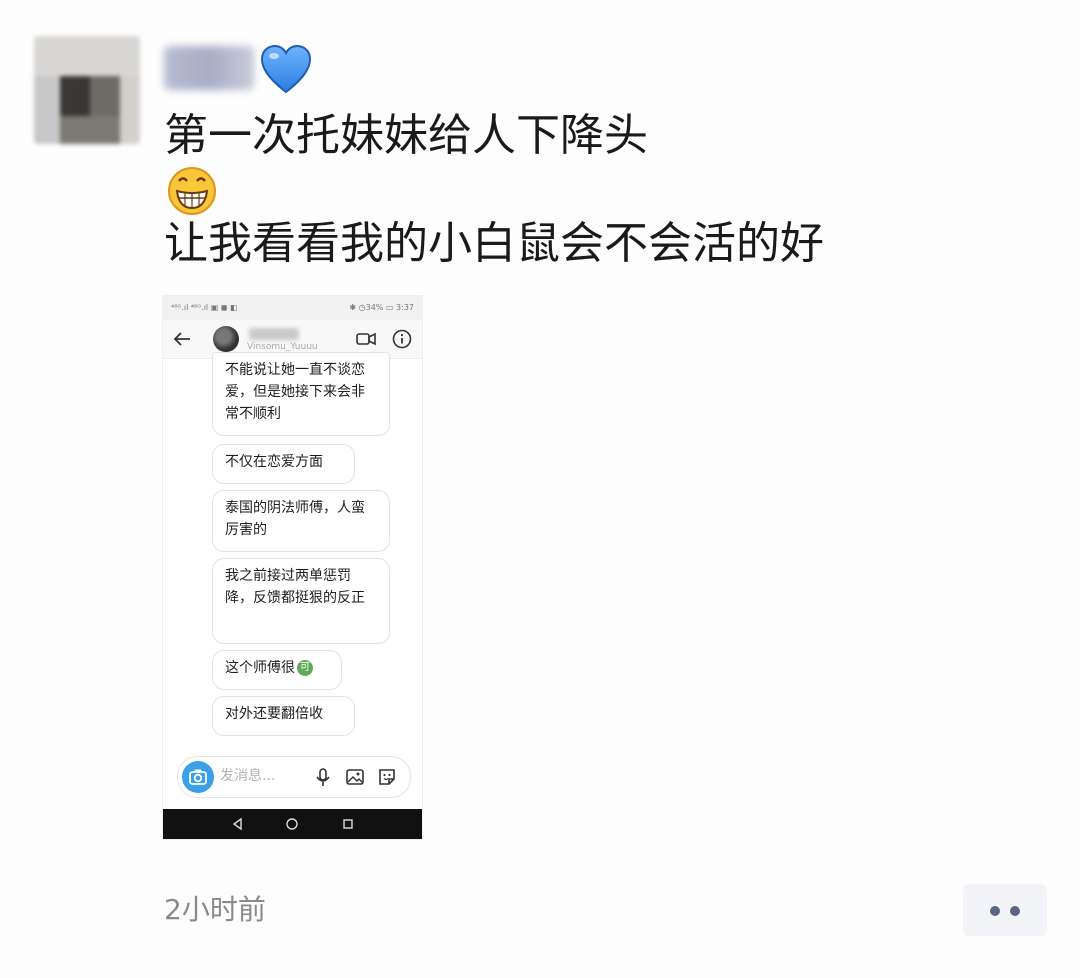 This screenshot has height=978, width=1080. What do you see at coordinates (237, 824) in the screenshot?
I see `nav-back-icon` at bounding box center [237, 824].